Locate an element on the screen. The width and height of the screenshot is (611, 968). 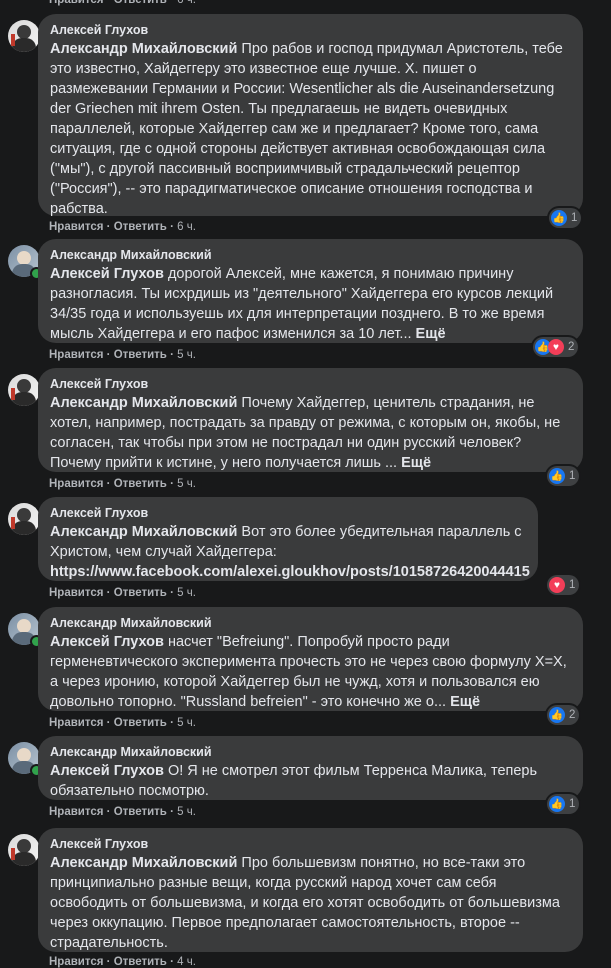
timestamp: 4 ч. is located at coordinates (186, 962).